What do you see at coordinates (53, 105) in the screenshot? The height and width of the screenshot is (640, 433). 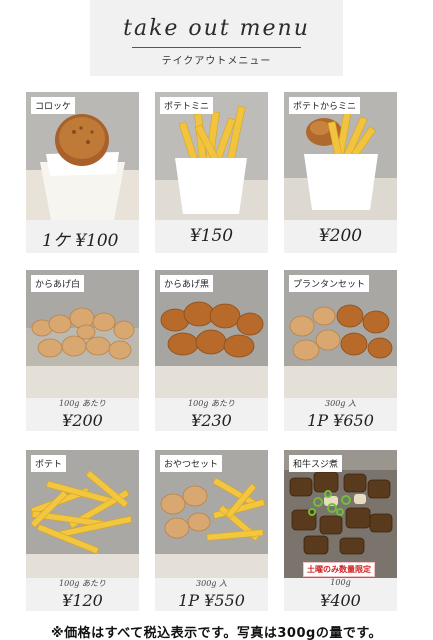 I see `item-label: コロッケ` at bounding box center [53, 105].